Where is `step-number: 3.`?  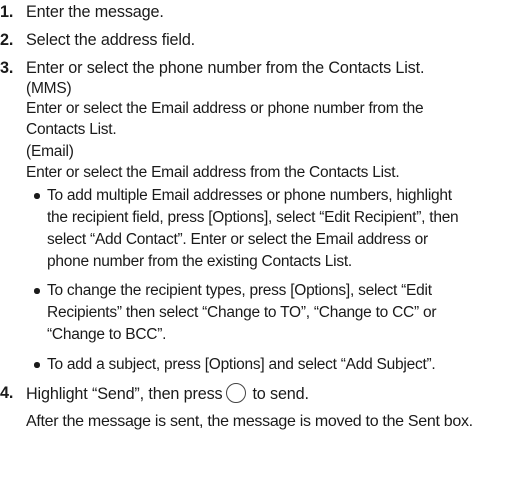 step-number: 3. is located at coordinates (7, 68).